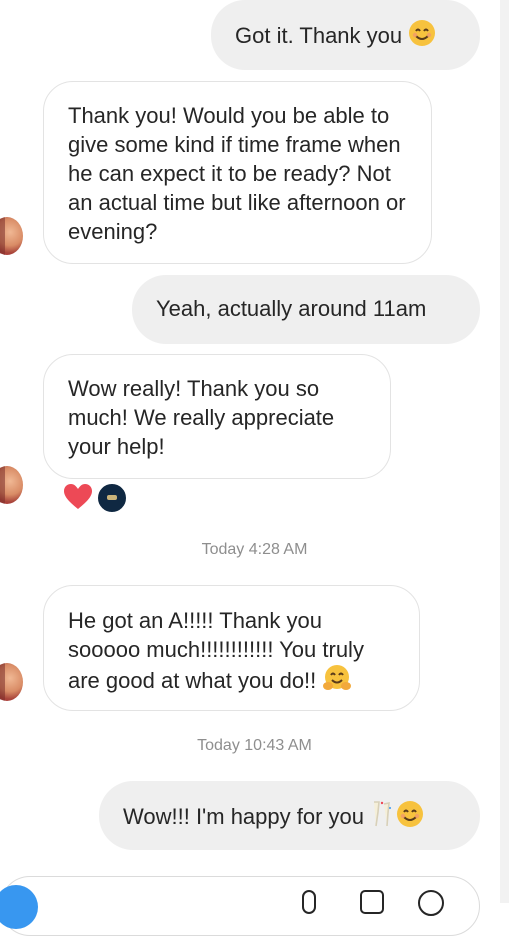  Describe the element at coordinates (309, 902) in the screenshot. I see `microphone-icon` at that location.